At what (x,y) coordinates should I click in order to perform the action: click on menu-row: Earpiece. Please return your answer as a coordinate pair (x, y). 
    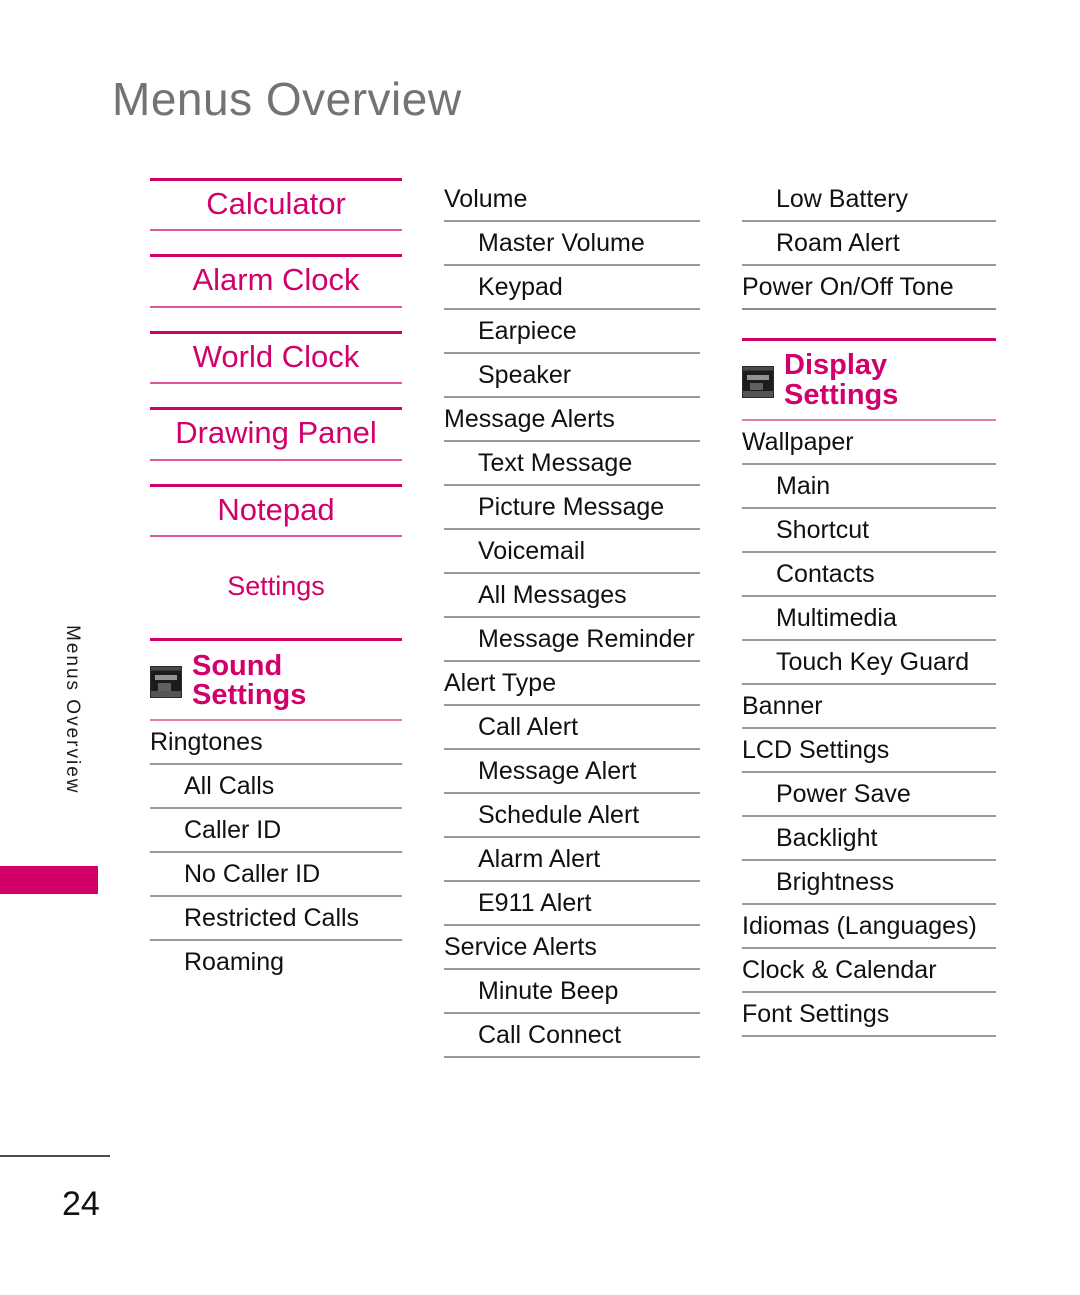
    Looking at the image, I should click on (572, 332).